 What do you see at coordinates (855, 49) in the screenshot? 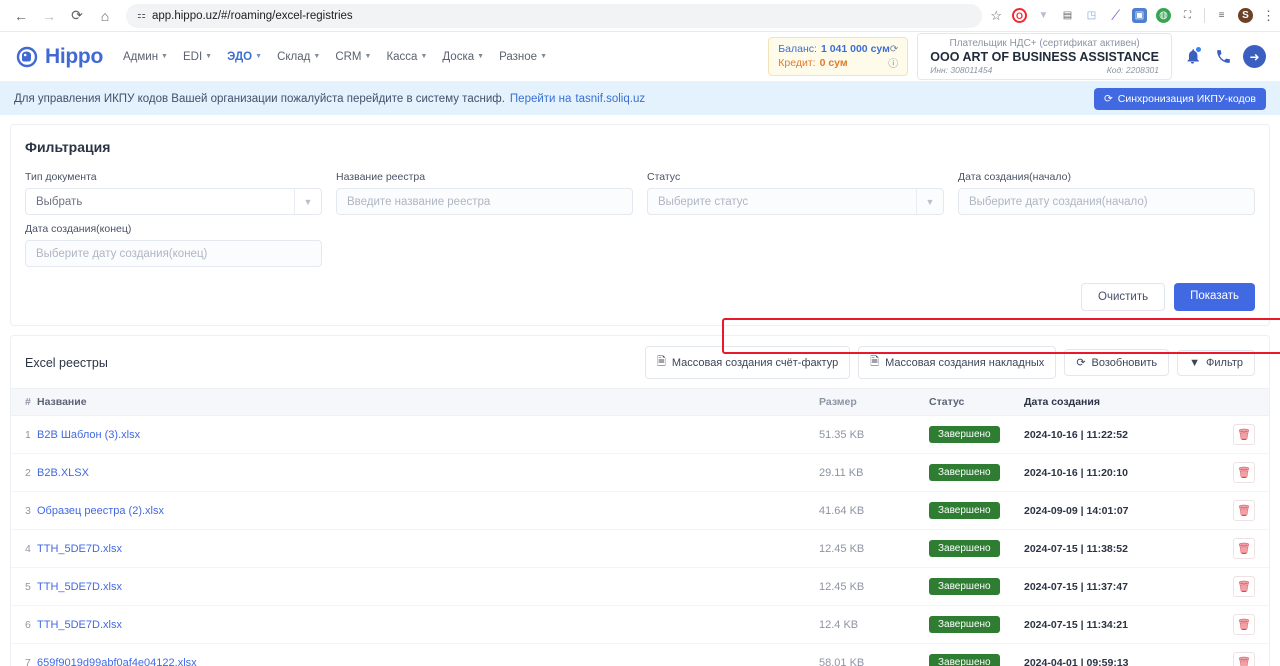
I see `balance-value: 1 041 000 сум` at bounding box center [855, 49].